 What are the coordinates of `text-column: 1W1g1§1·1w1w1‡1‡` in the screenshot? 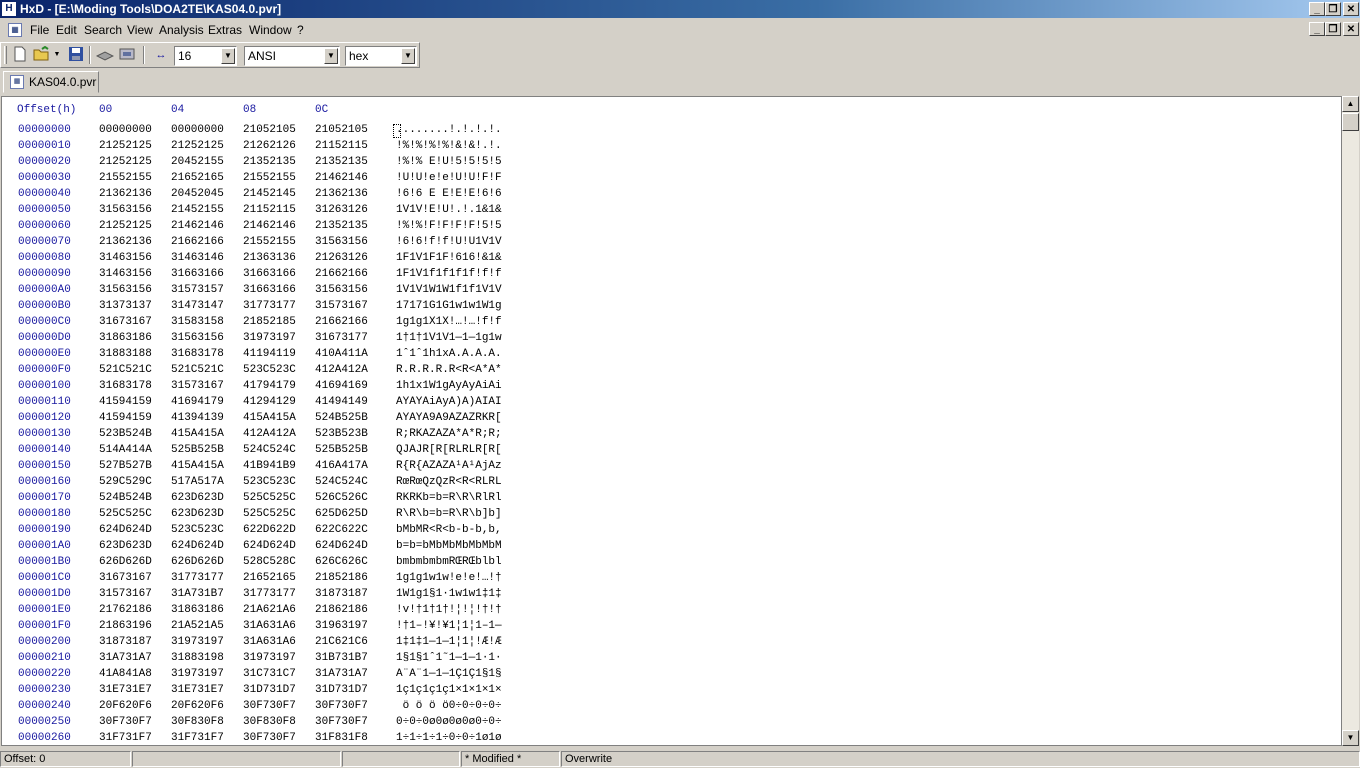 It's located at (449, 594).